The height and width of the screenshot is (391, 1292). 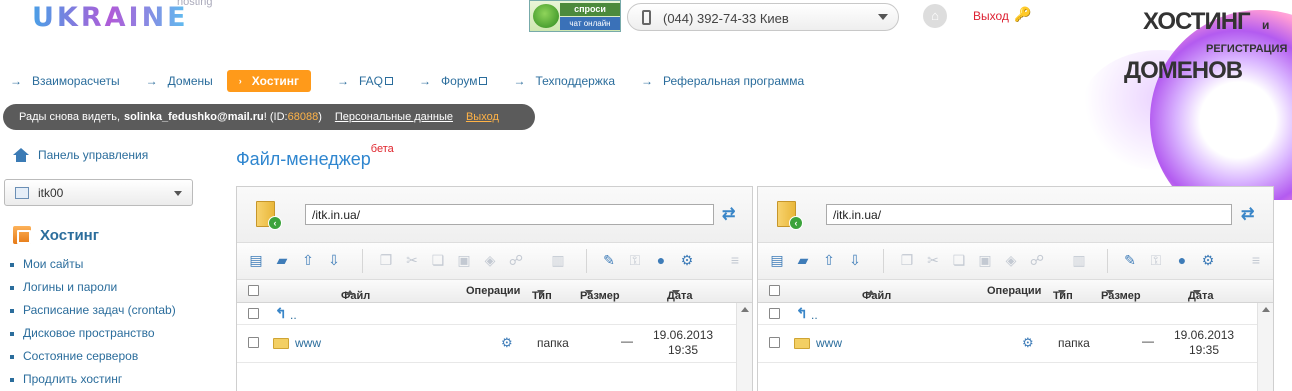 What do you see at coordinates (21, 155) in the screenshot?
I see `home-icon` at bounding box center [21, 155].